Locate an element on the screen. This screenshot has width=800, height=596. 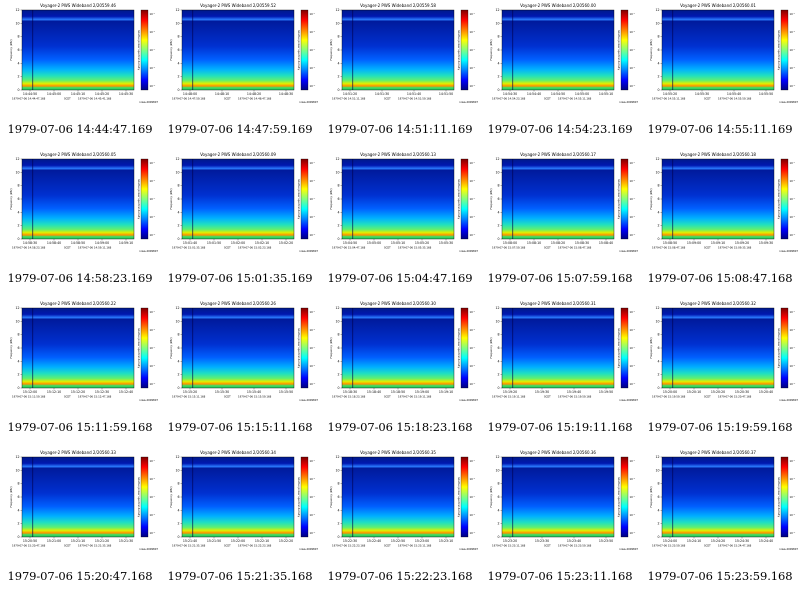
x-tick-label: 15:05:10 is located at coordinates (398, 243).